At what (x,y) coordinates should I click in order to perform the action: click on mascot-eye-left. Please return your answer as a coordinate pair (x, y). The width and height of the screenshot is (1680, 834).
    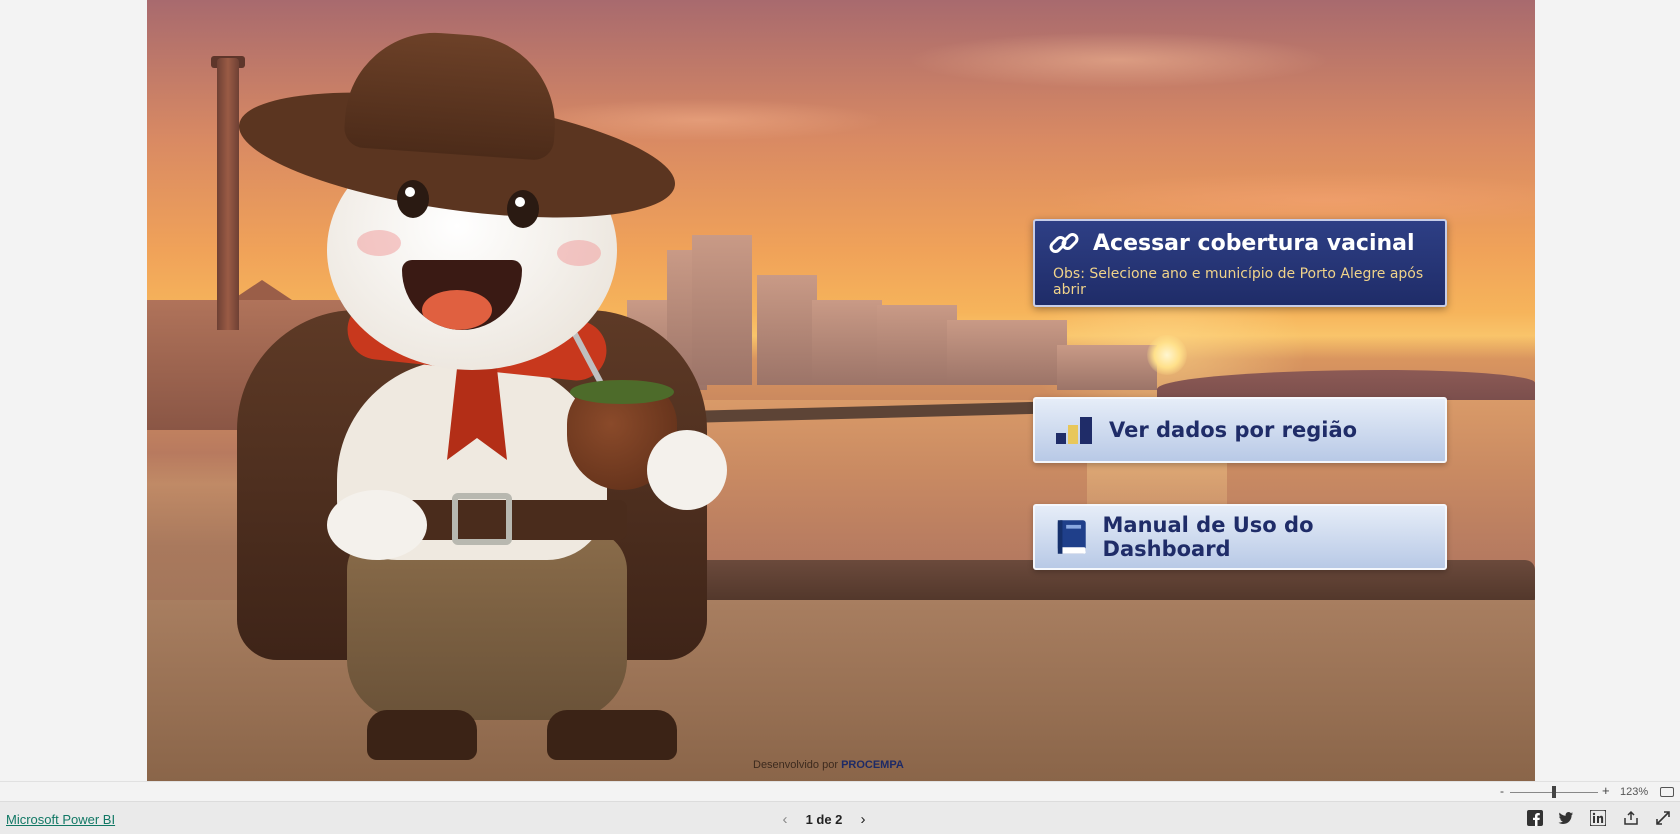
    Looking at the image, I should click on (413, 199).